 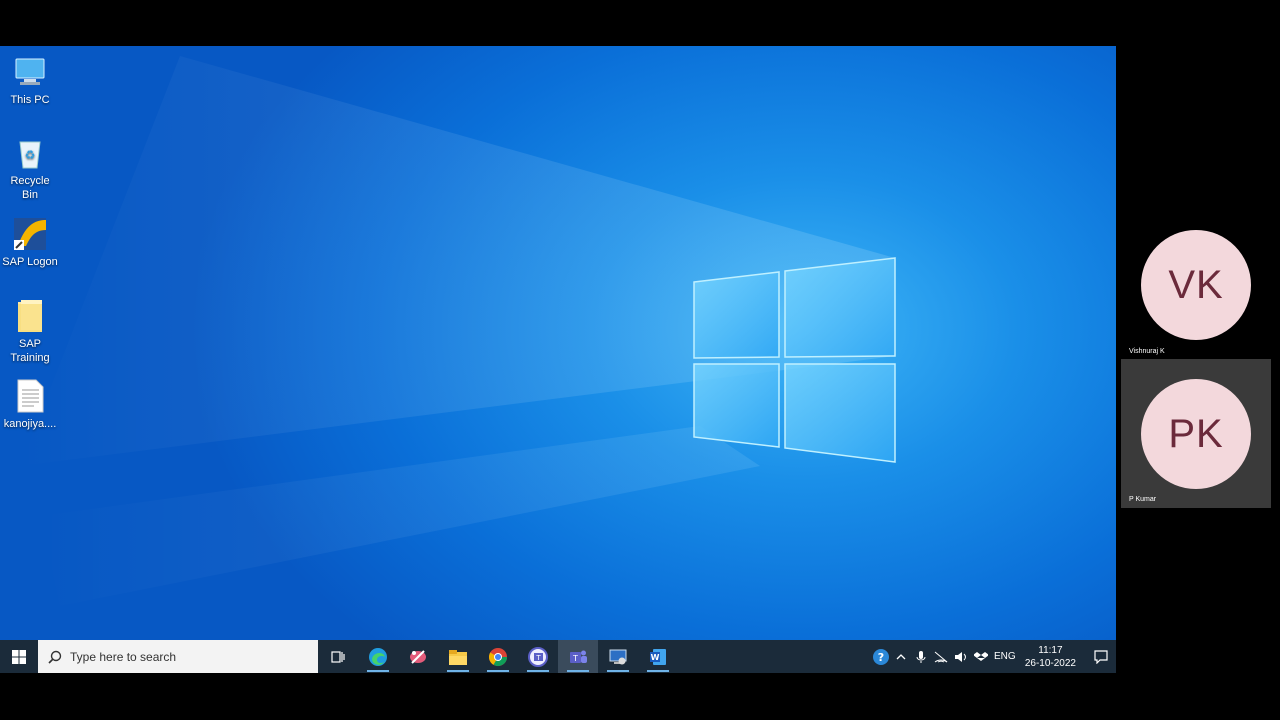 I want to click on start-button, so click(x=19, y=656).